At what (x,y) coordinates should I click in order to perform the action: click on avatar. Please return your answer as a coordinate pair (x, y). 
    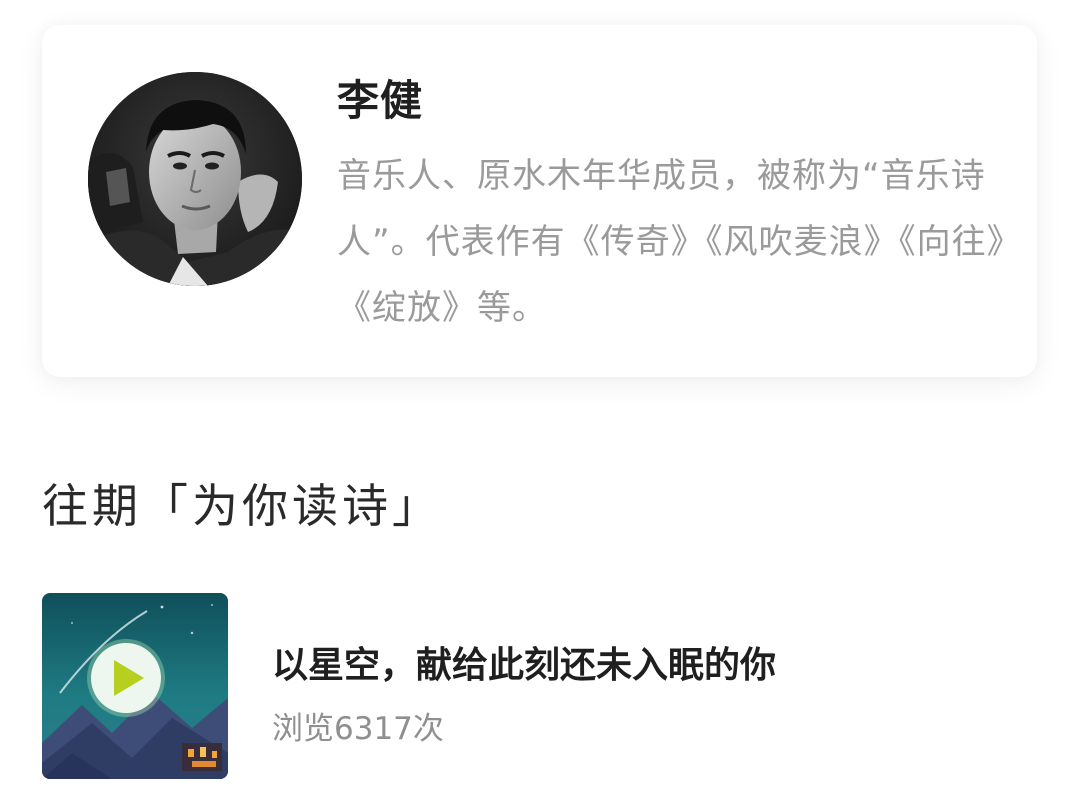
    Looking at the image, I should click on (195, 179).